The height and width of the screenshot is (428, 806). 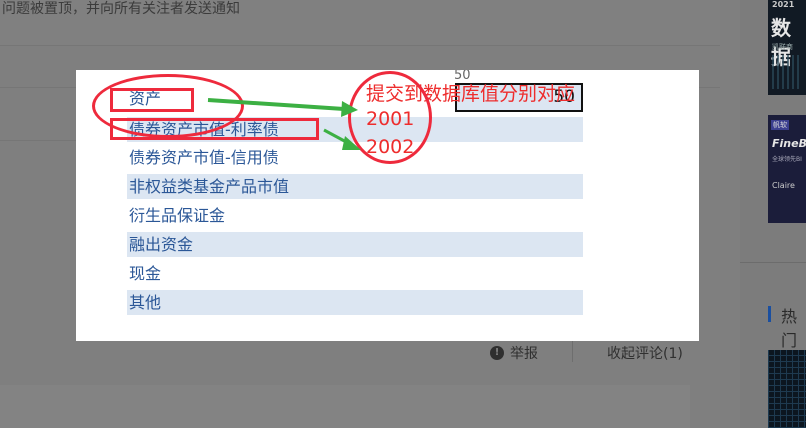 What do you see at coordinates (345, 406) in the screenshot?
I see `comment-panel` at bounding box center [345, 406].